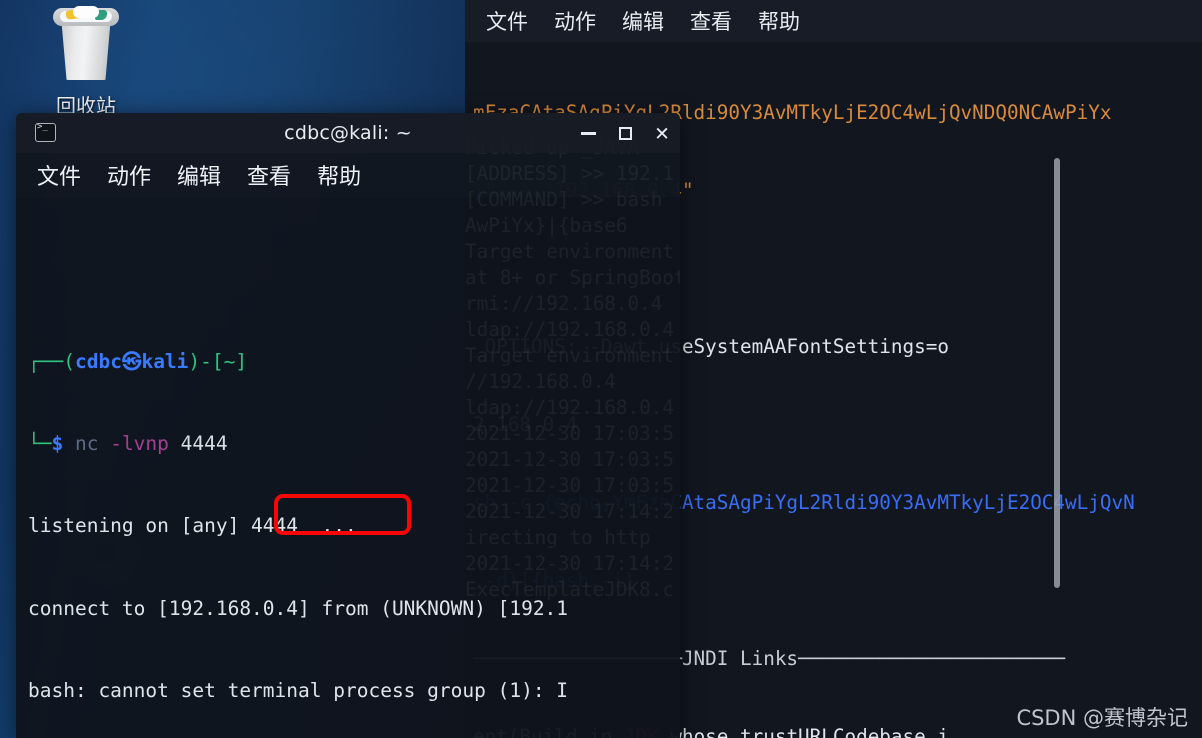 This screenshot has width=1202, height=738. I want to click on command-port: 4444, so click(198, 444).